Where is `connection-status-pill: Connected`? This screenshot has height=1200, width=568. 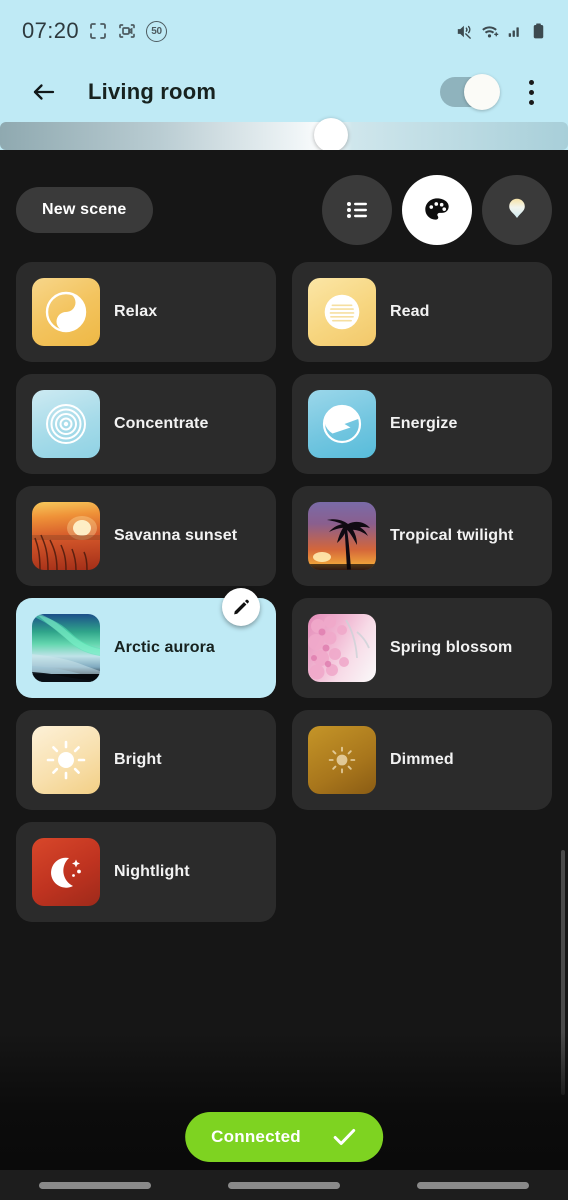
connection-status-pill: Connected is located at coordinates (284, 1137).